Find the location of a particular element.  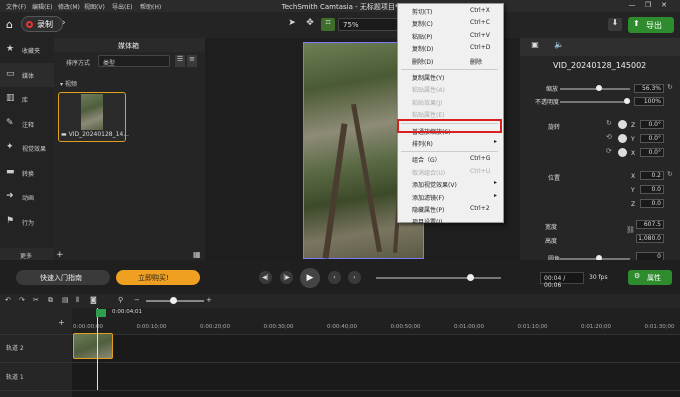

redo-icon: ↷ is located at coordinates (22, 300).